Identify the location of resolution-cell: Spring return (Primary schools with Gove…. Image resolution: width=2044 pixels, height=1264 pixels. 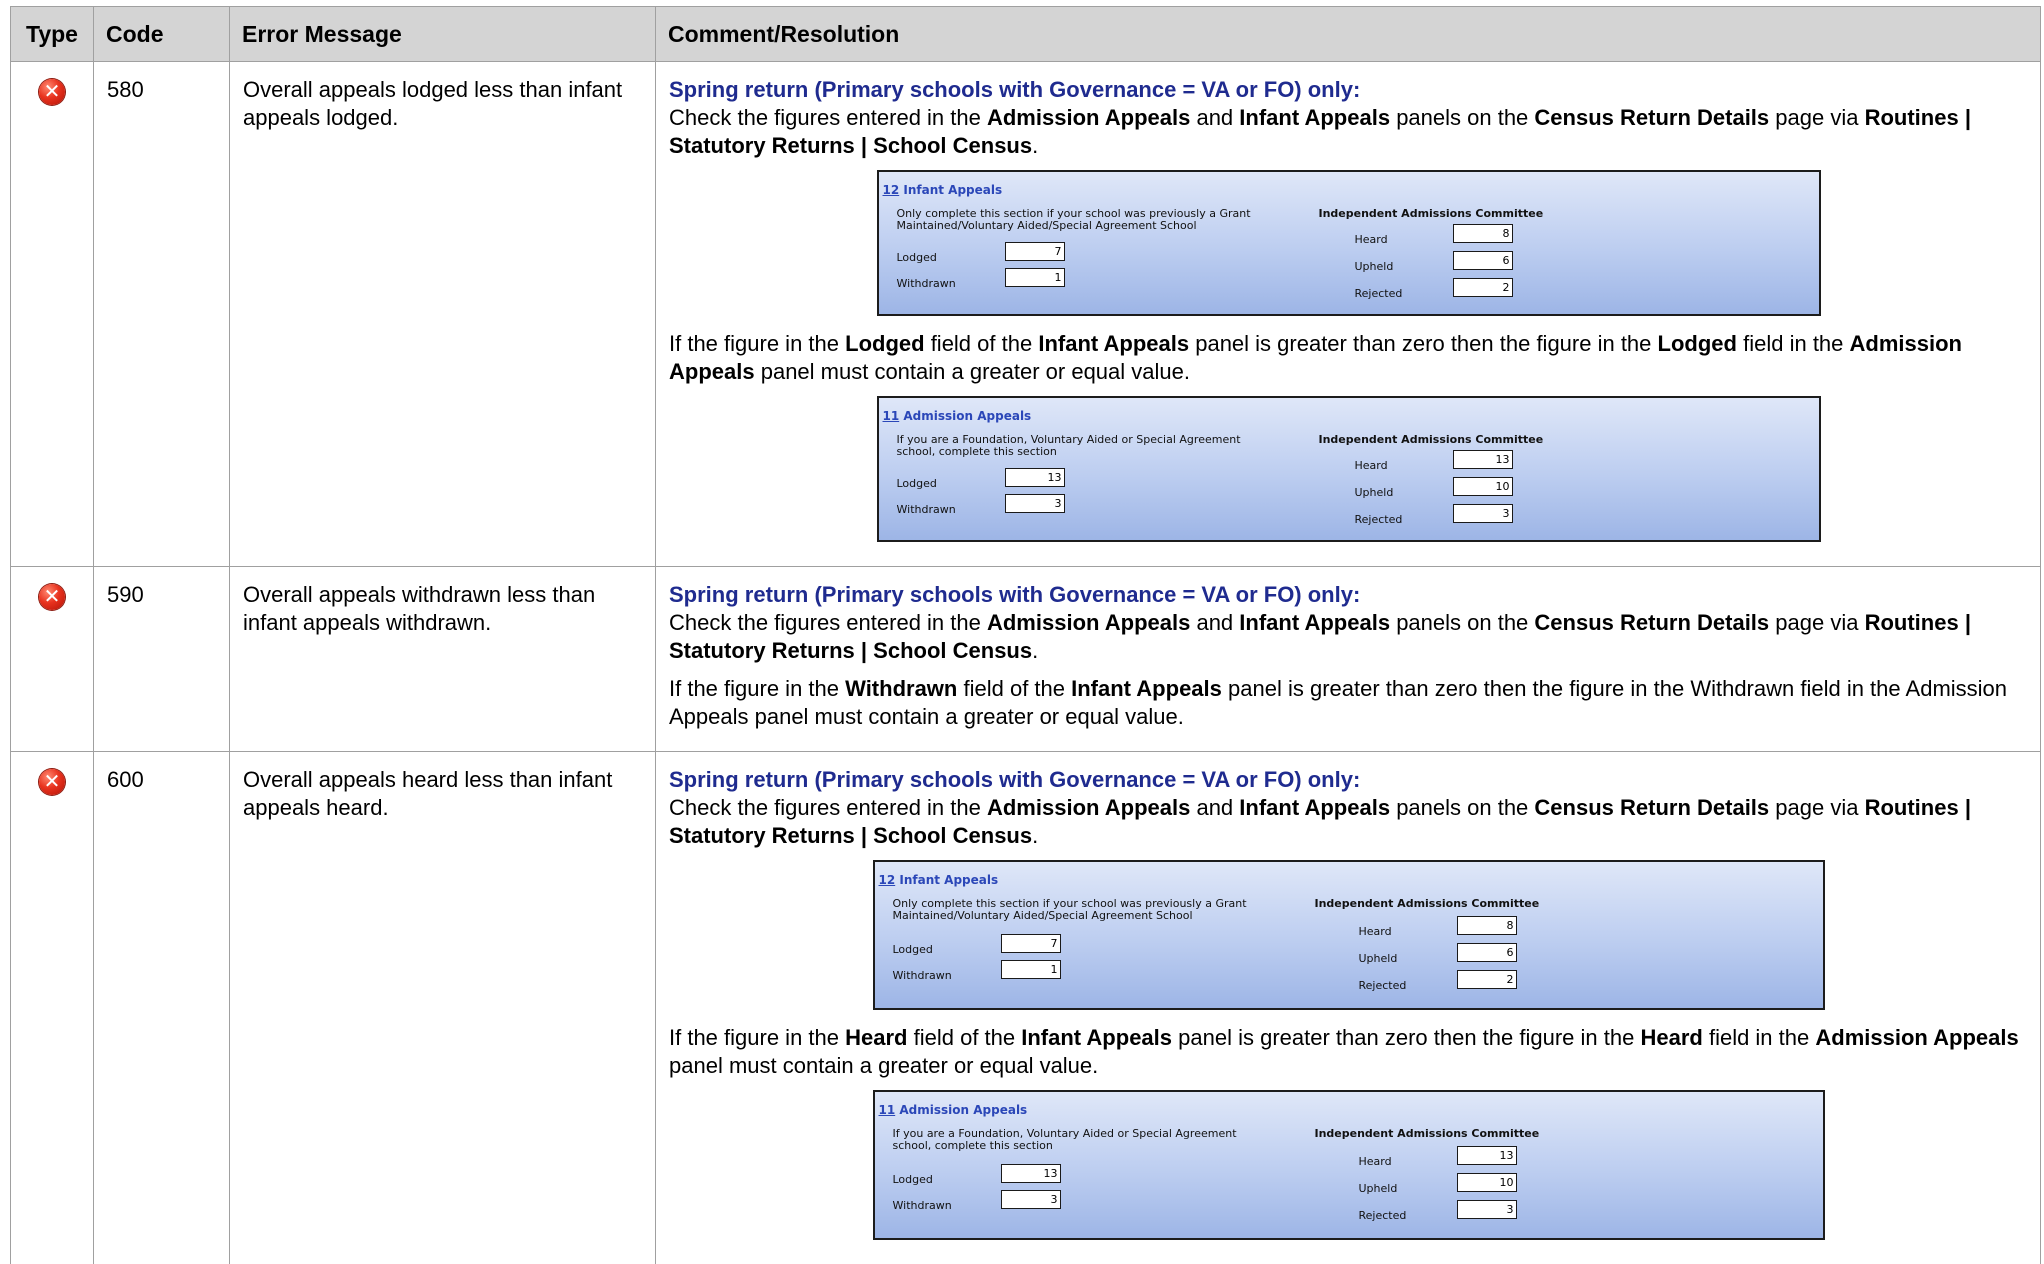
(1348, 659).